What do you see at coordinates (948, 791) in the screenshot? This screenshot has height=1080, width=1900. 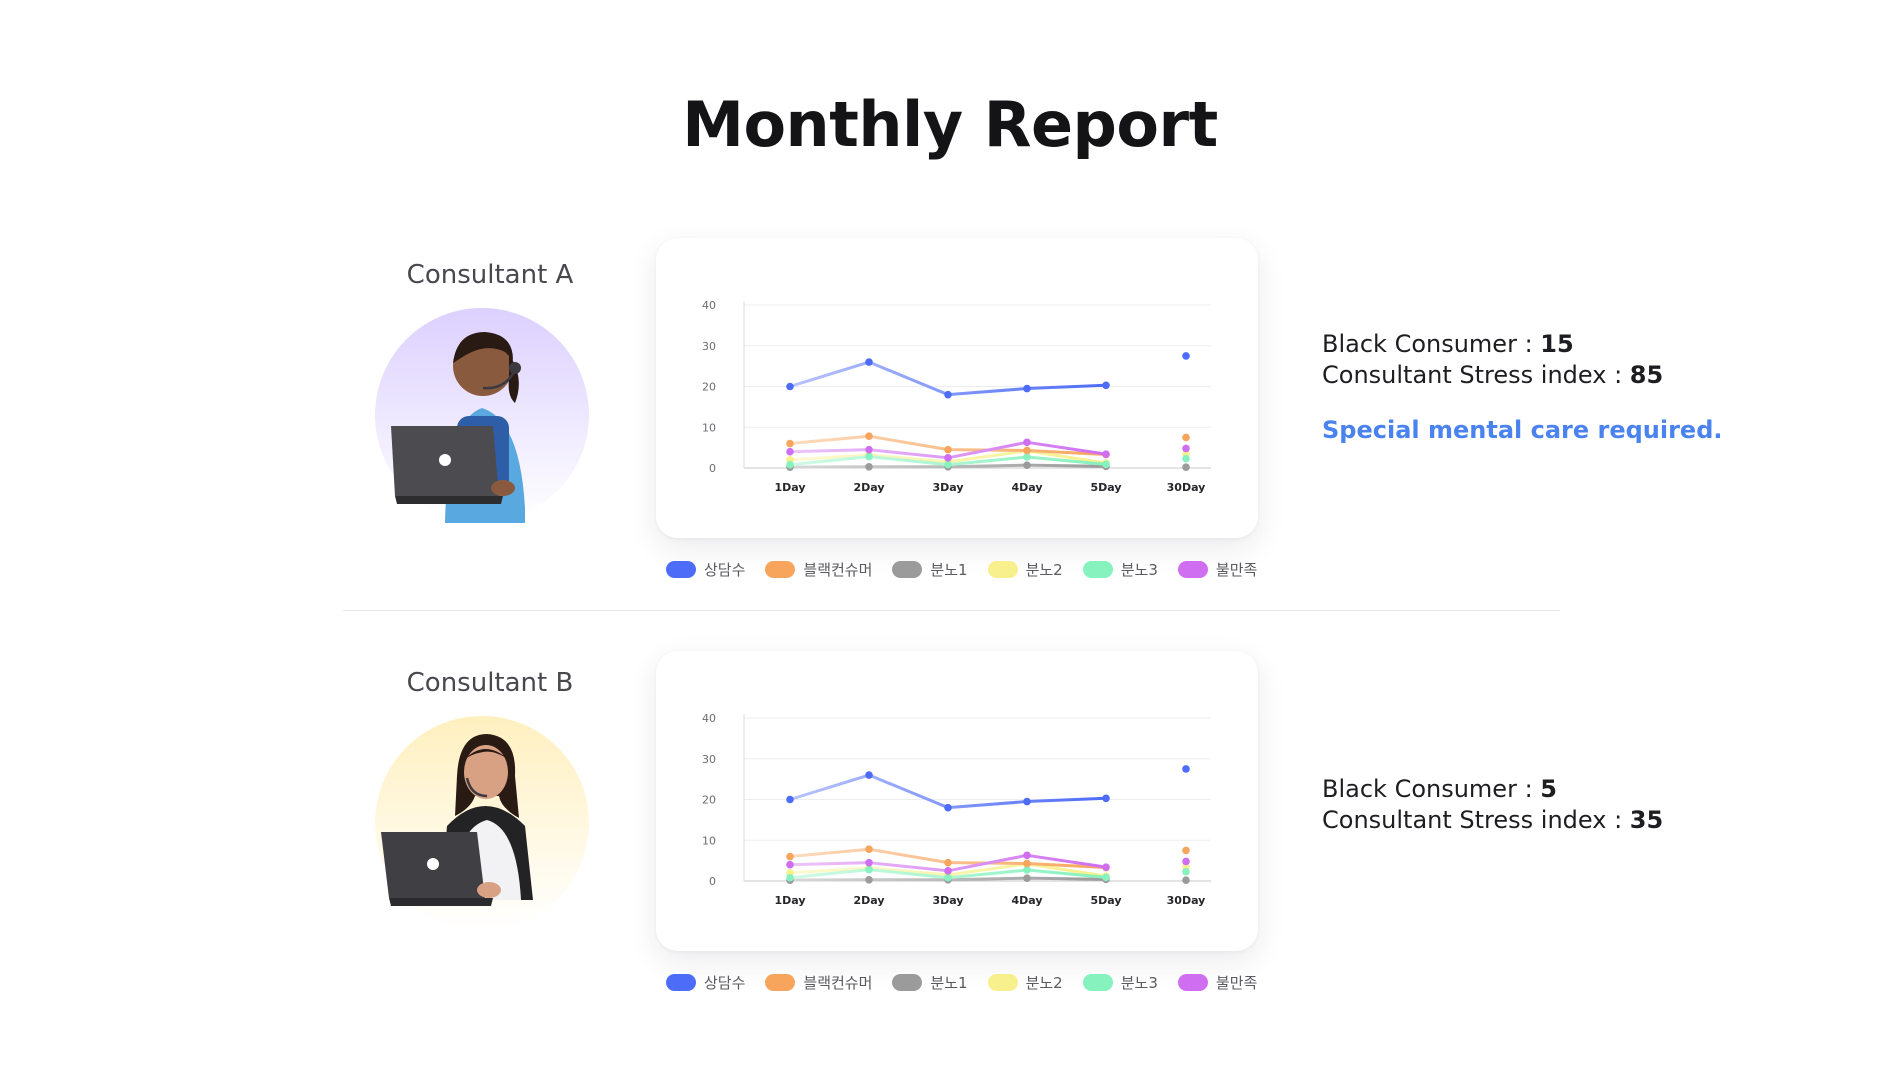 I see `series-line` at bounding box center [948, 791].